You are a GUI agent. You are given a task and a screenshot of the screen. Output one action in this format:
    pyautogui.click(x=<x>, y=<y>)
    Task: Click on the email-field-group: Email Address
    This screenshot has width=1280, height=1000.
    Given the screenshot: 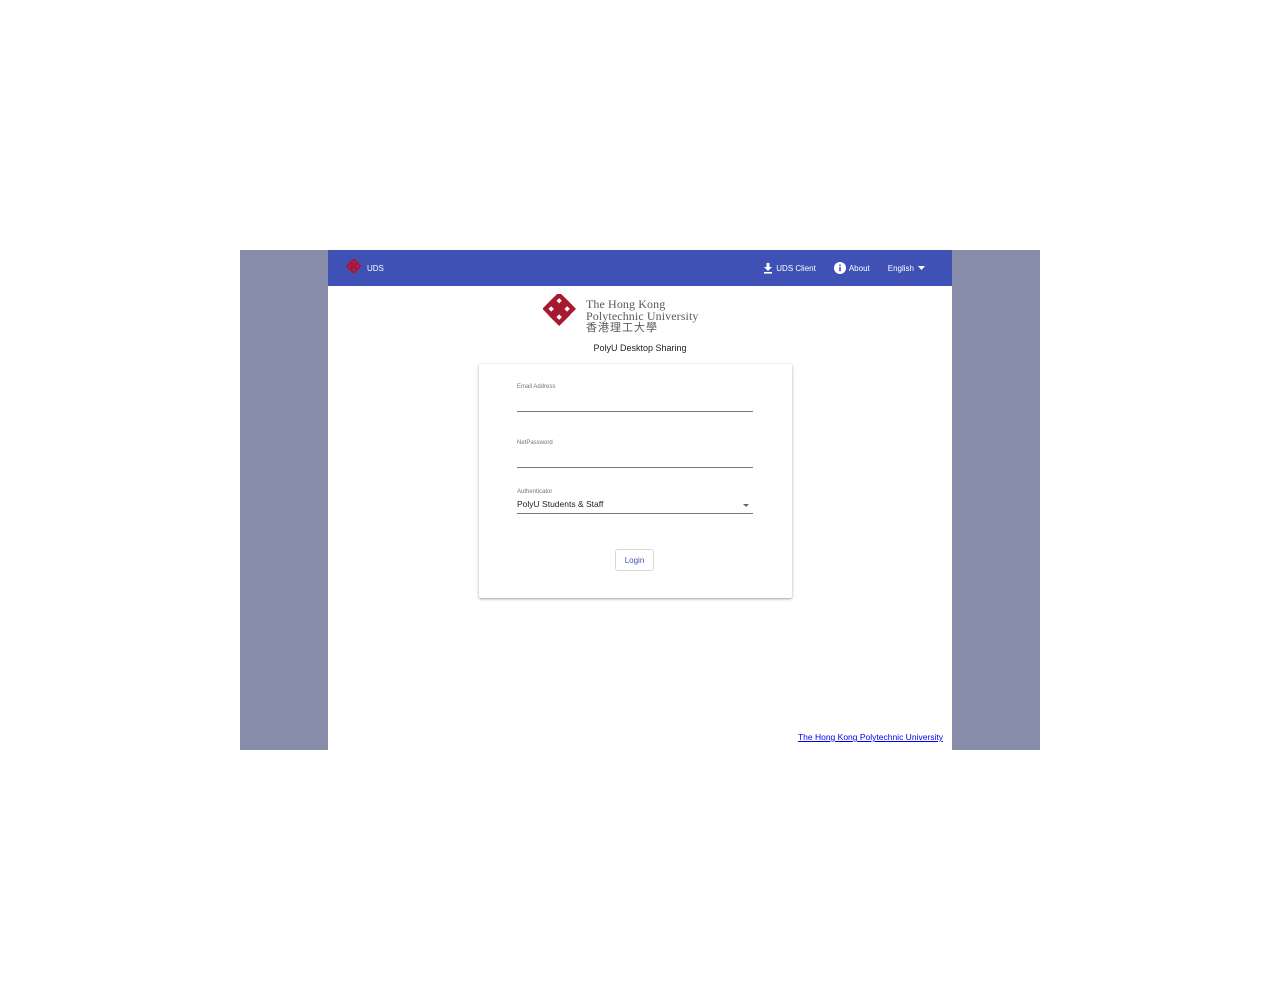 What is the action you would take?
    pyautogui.click(x=635, y=398)
    